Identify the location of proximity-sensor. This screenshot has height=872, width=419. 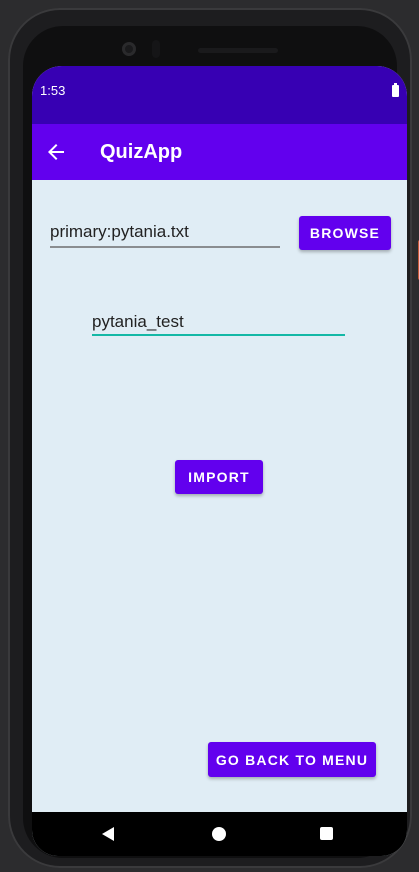
(156, 49).